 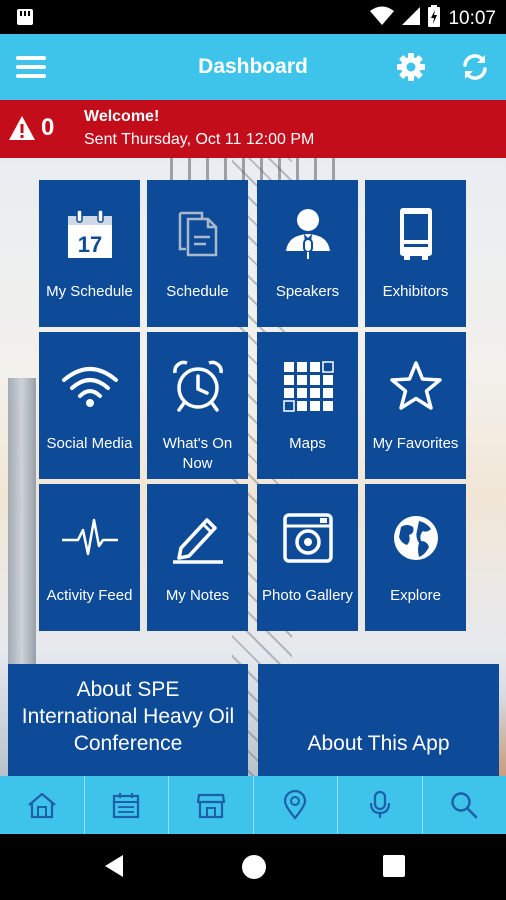 What do you see at coordinates (197, 595) in the screenshot?
I see `tile-label: My Notes` at bounding box center [197, 595].